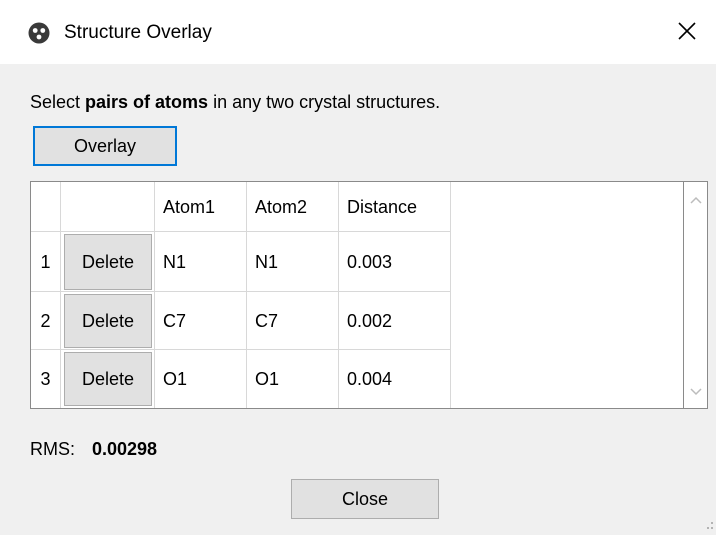  I want to click on instruction-bold: pairs of atoms, so click(147, 102).